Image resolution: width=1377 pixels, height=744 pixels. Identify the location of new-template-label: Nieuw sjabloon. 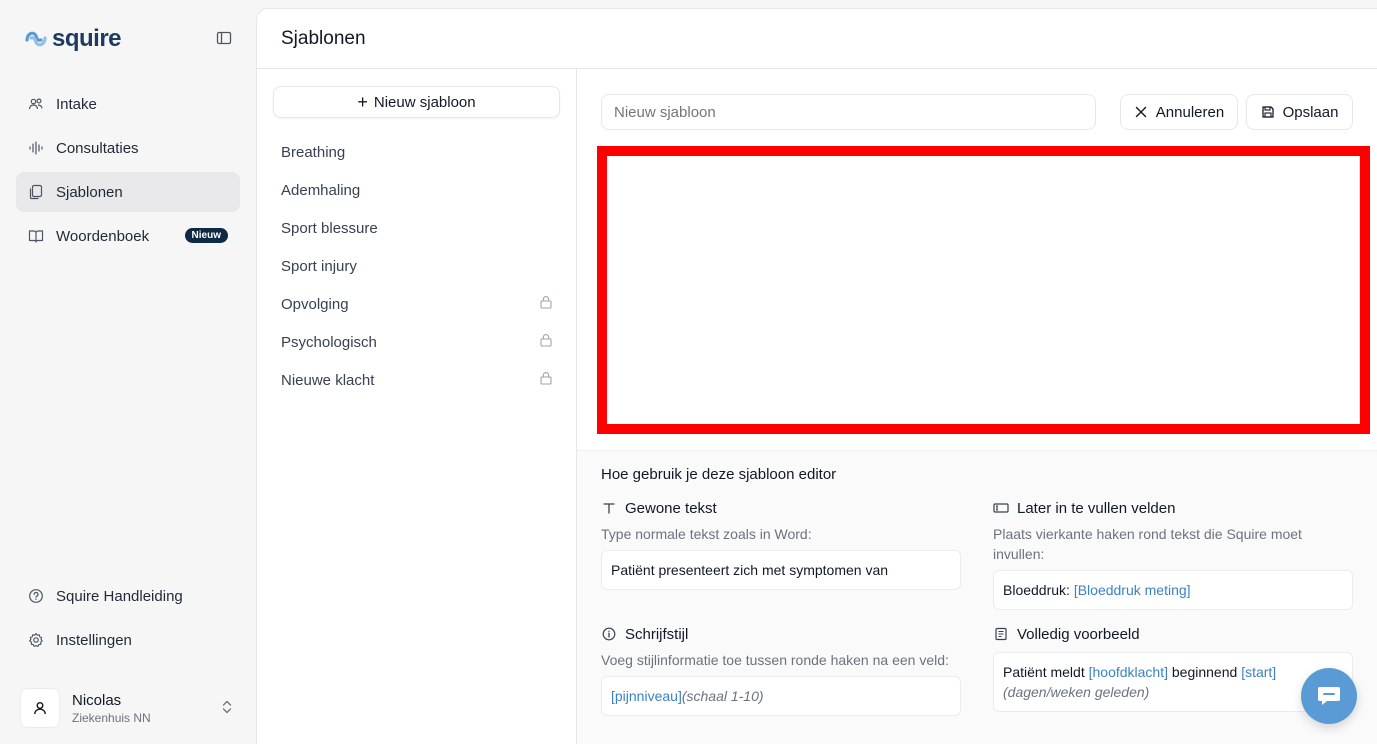
(424, 102).